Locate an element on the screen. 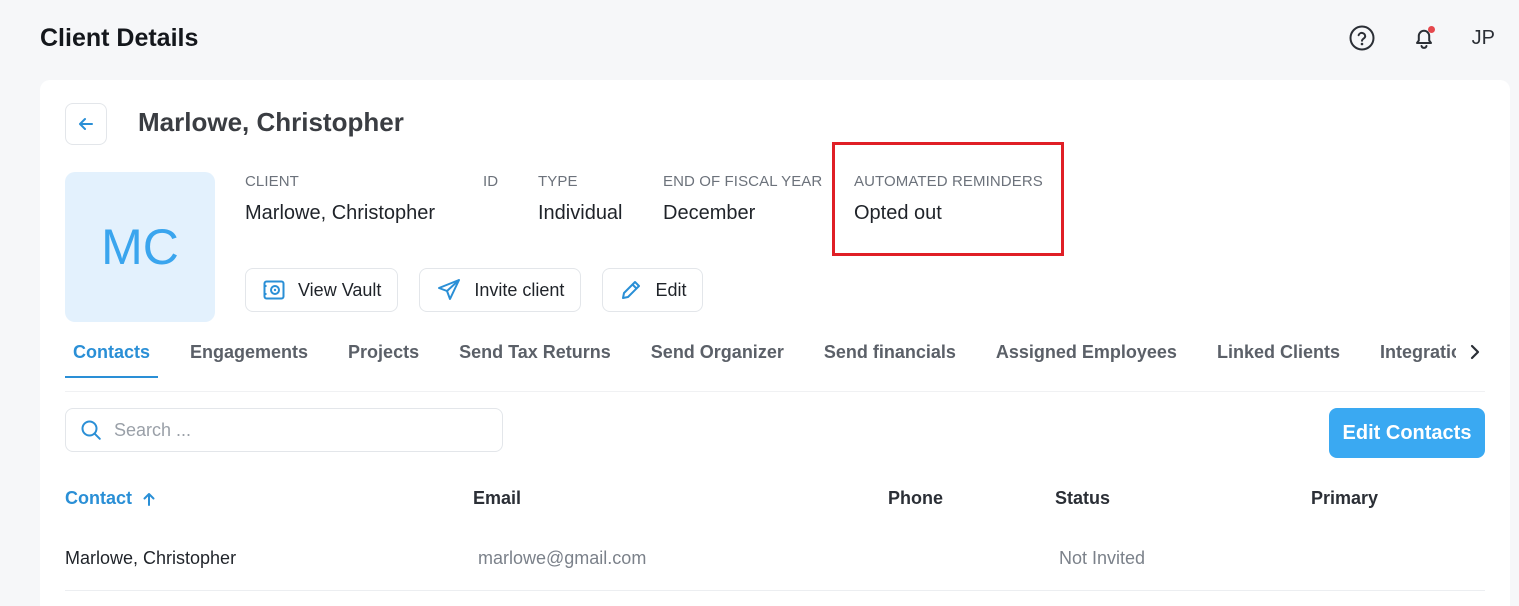  column-header-phone: Phone is located at coordinates (916, 498).